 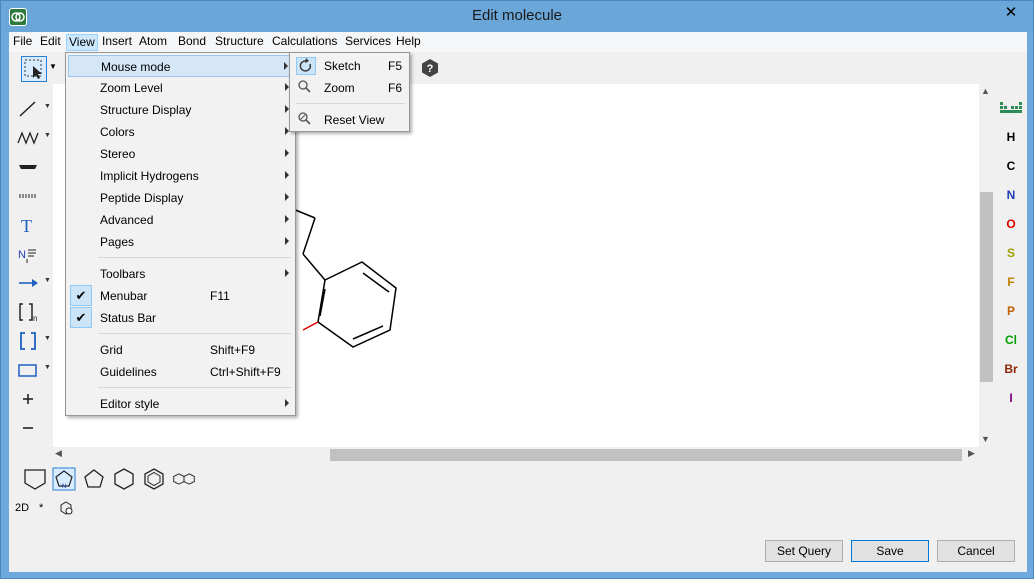 What do you see at coordinates (354, 120) in the screenshot?
I see `menu-item-label: Reset View` at bounding box center [354, 120].